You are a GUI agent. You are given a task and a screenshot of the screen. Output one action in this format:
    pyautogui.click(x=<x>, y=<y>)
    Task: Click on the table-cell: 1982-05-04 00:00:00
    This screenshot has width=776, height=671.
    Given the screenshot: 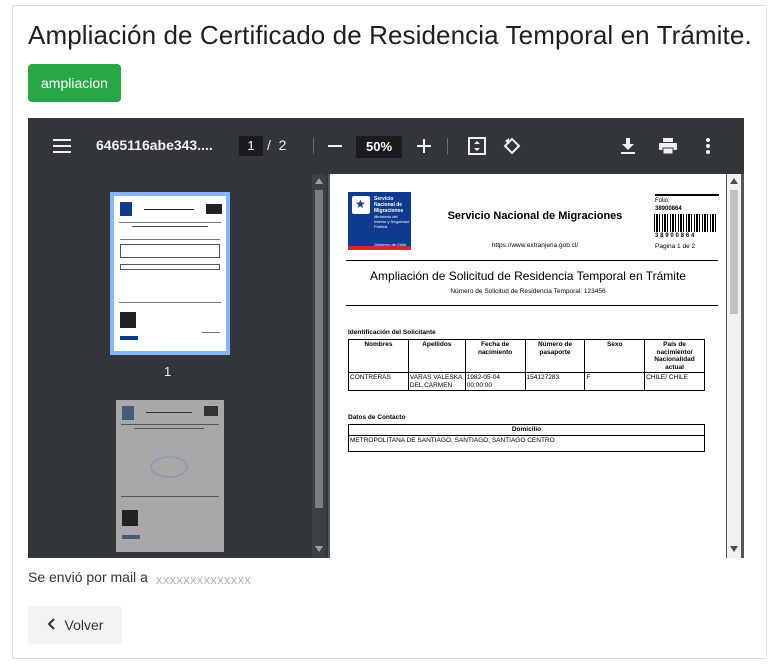 What is the action you would take?
    pyautogui.click(x=495, y=381)
    